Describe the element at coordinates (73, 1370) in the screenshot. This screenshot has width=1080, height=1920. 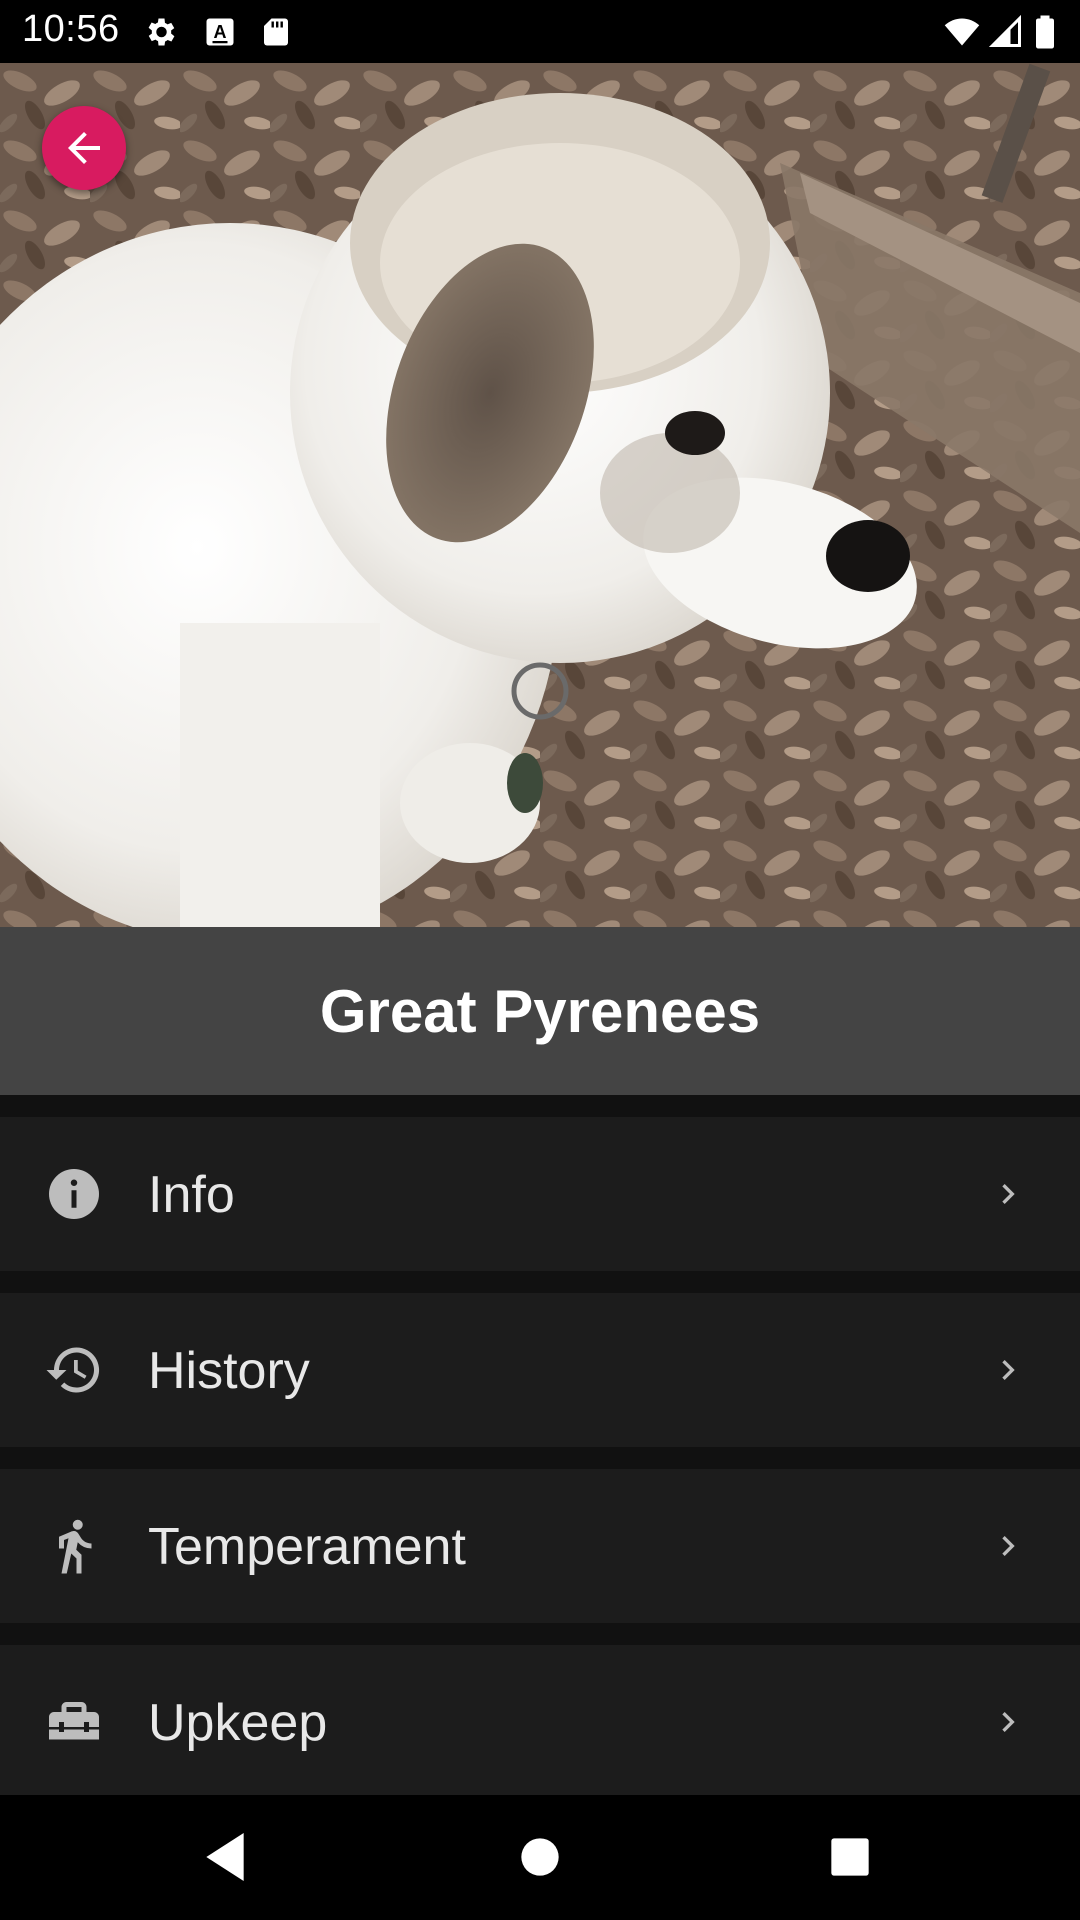
I see `history-icon` at that location.